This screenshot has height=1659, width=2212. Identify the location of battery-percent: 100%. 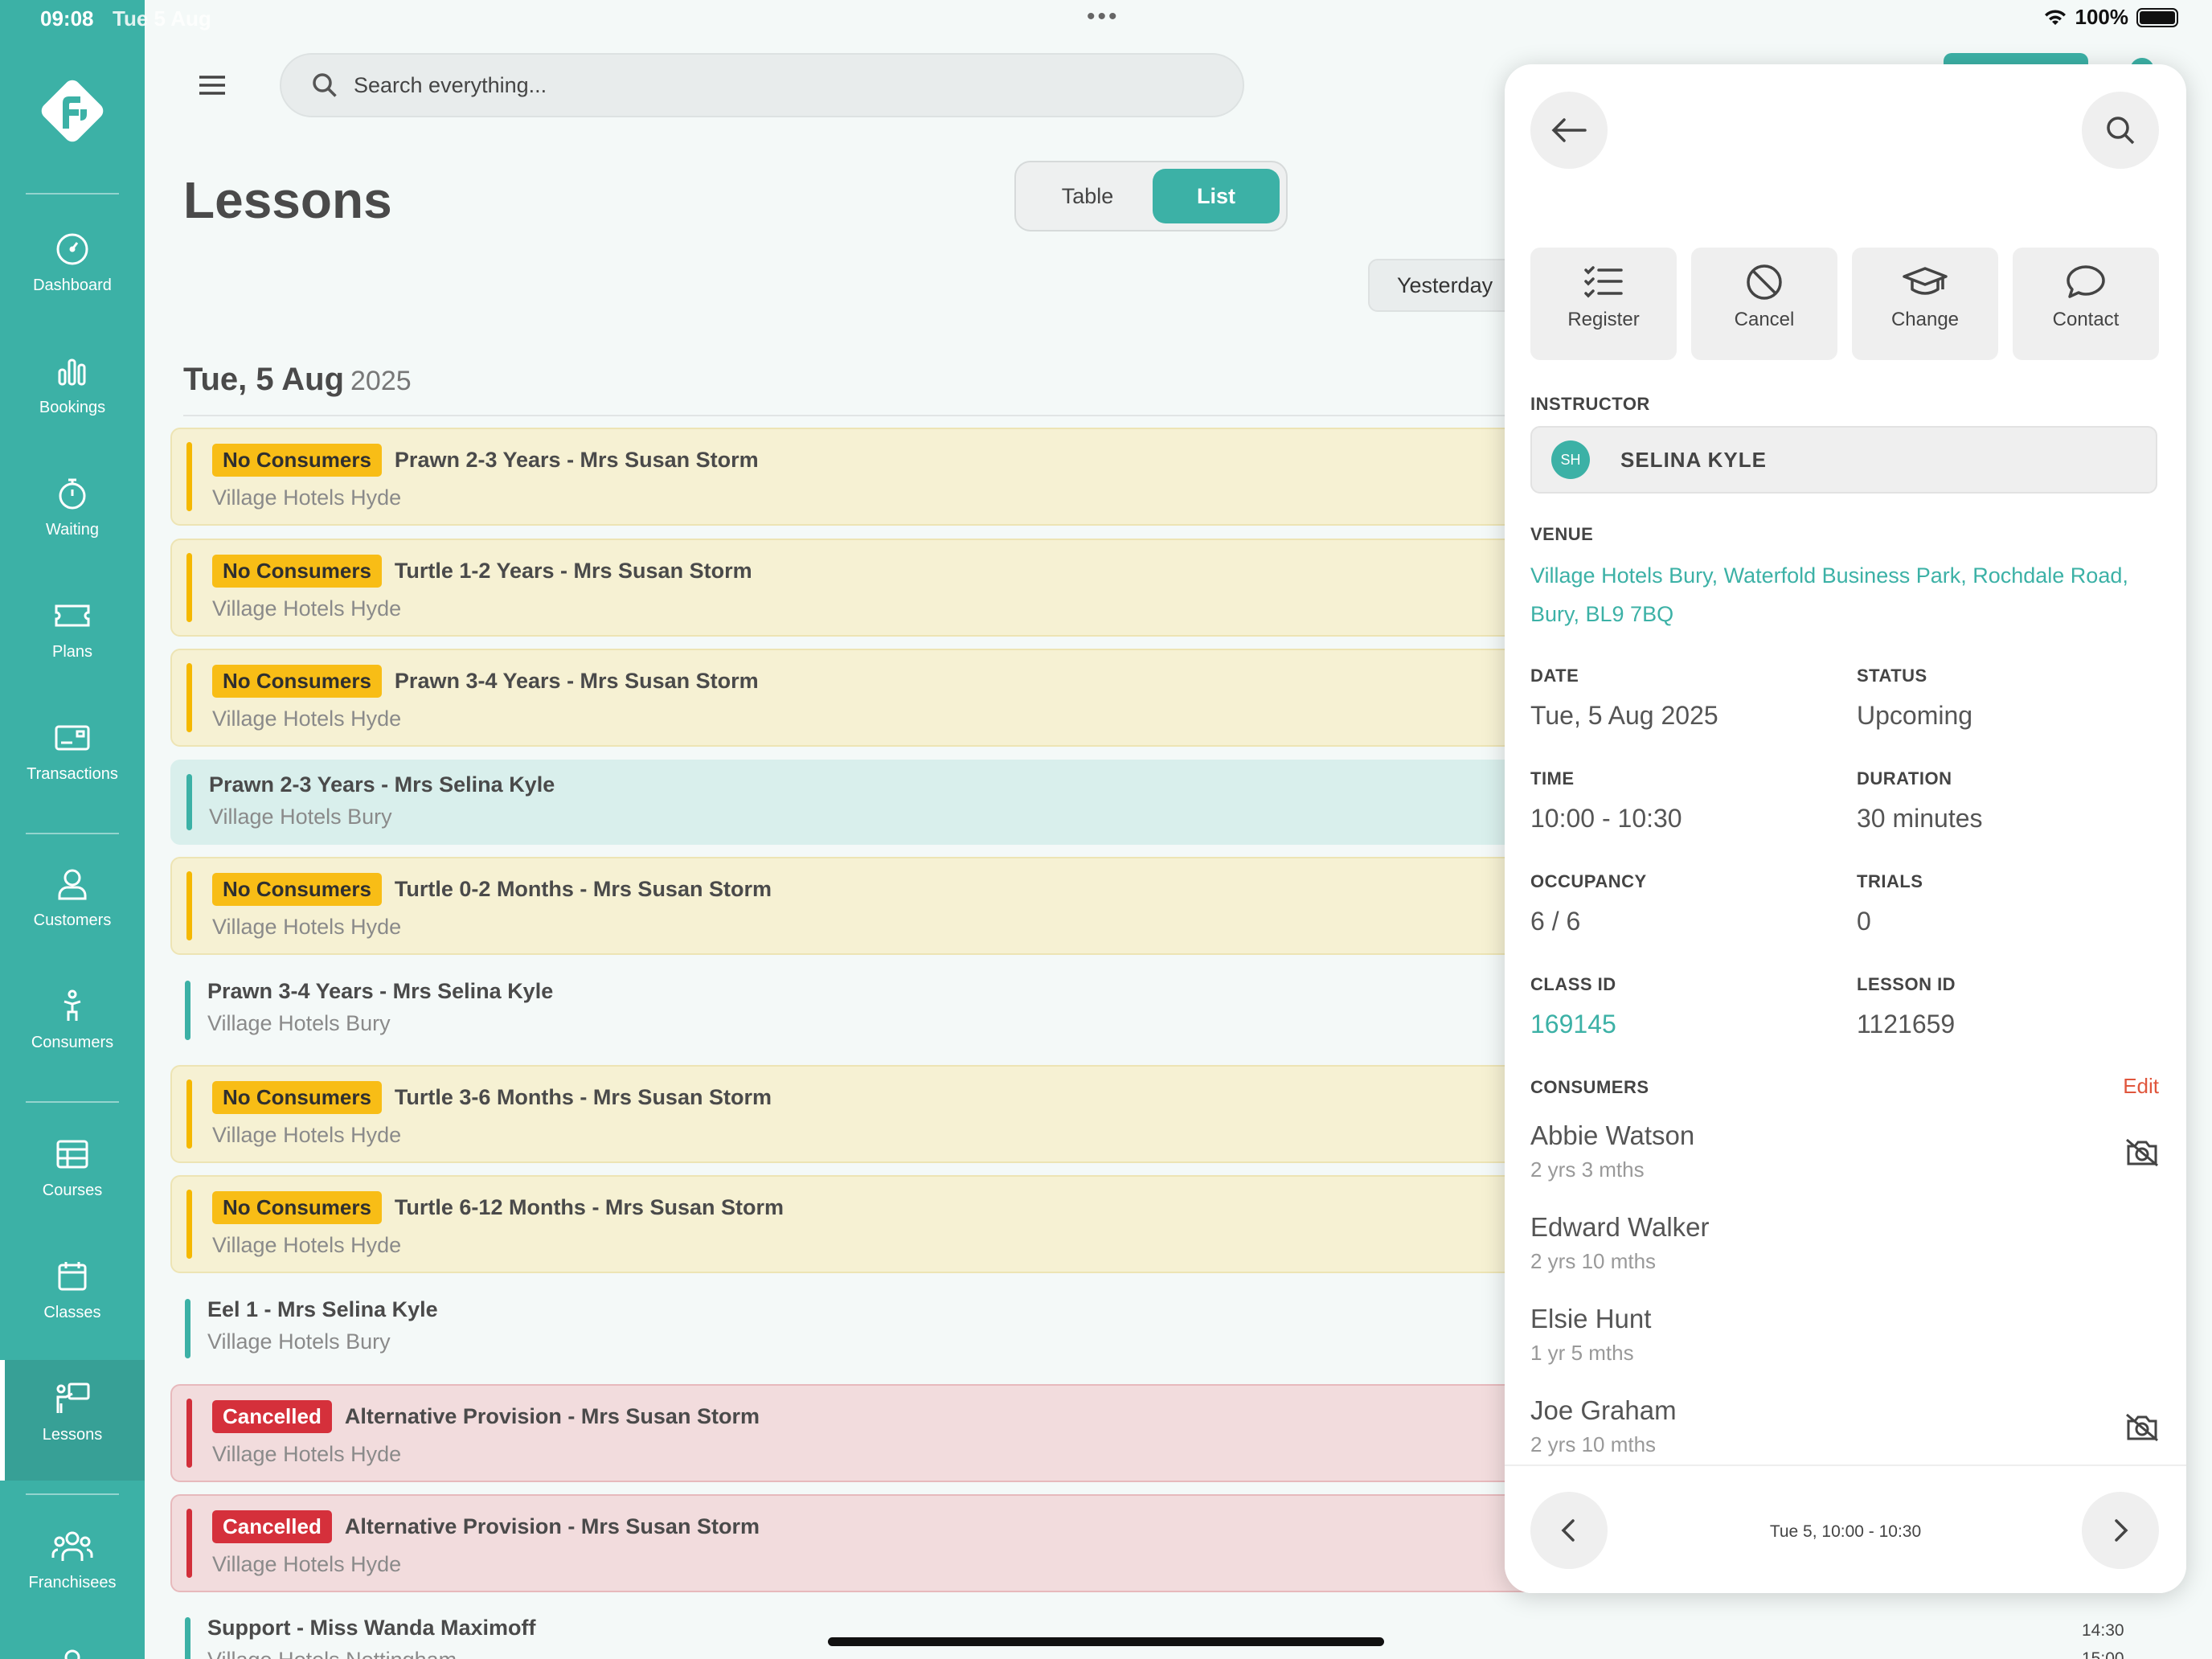
(2102, 17).